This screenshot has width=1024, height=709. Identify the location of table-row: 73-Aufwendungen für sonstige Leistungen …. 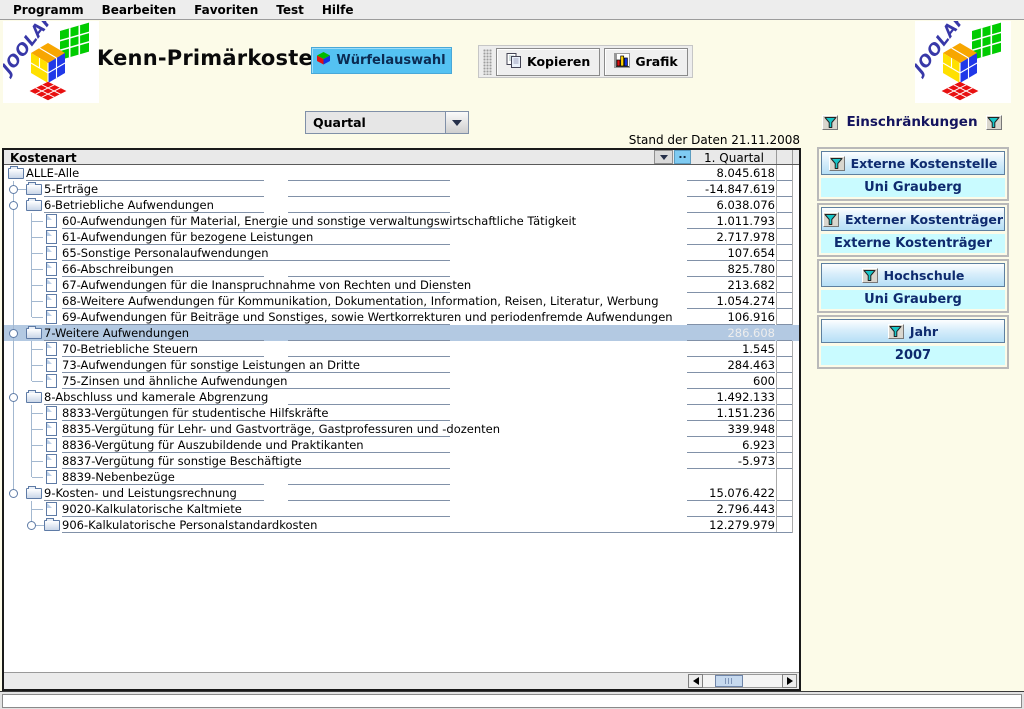
(401, 365).